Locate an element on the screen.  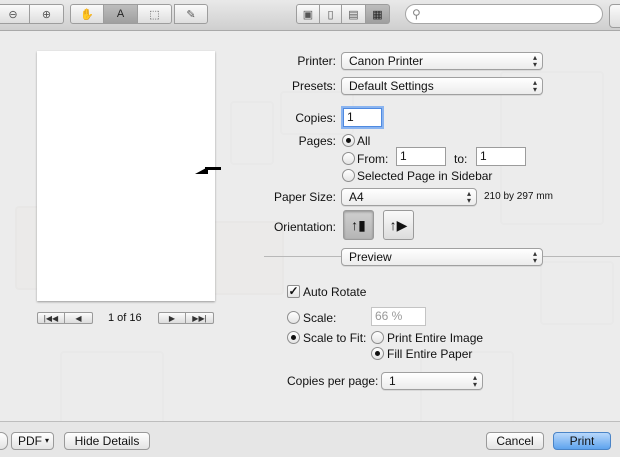
presets-popup: Default Settings ▴ ▾ is located at coordinates (442, 86).